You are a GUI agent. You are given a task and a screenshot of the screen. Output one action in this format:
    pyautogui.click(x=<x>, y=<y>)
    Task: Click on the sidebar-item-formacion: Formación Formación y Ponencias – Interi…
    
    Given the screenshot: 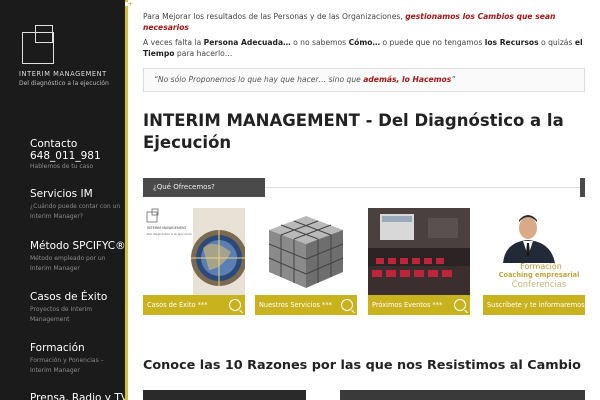 What is the action you would take?
    pyautogui.click(x=77, y=359)
    